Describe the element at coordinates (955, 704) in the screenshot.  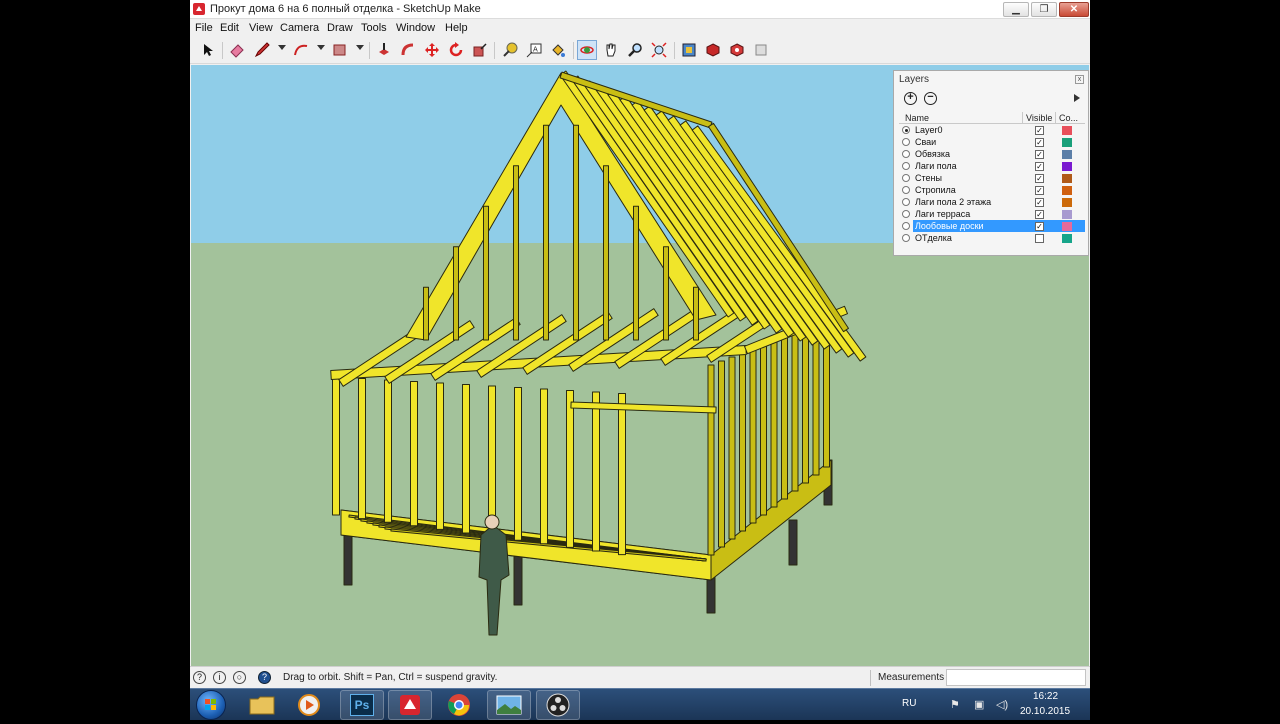
I see `flag-icon: ⚑` at that location.